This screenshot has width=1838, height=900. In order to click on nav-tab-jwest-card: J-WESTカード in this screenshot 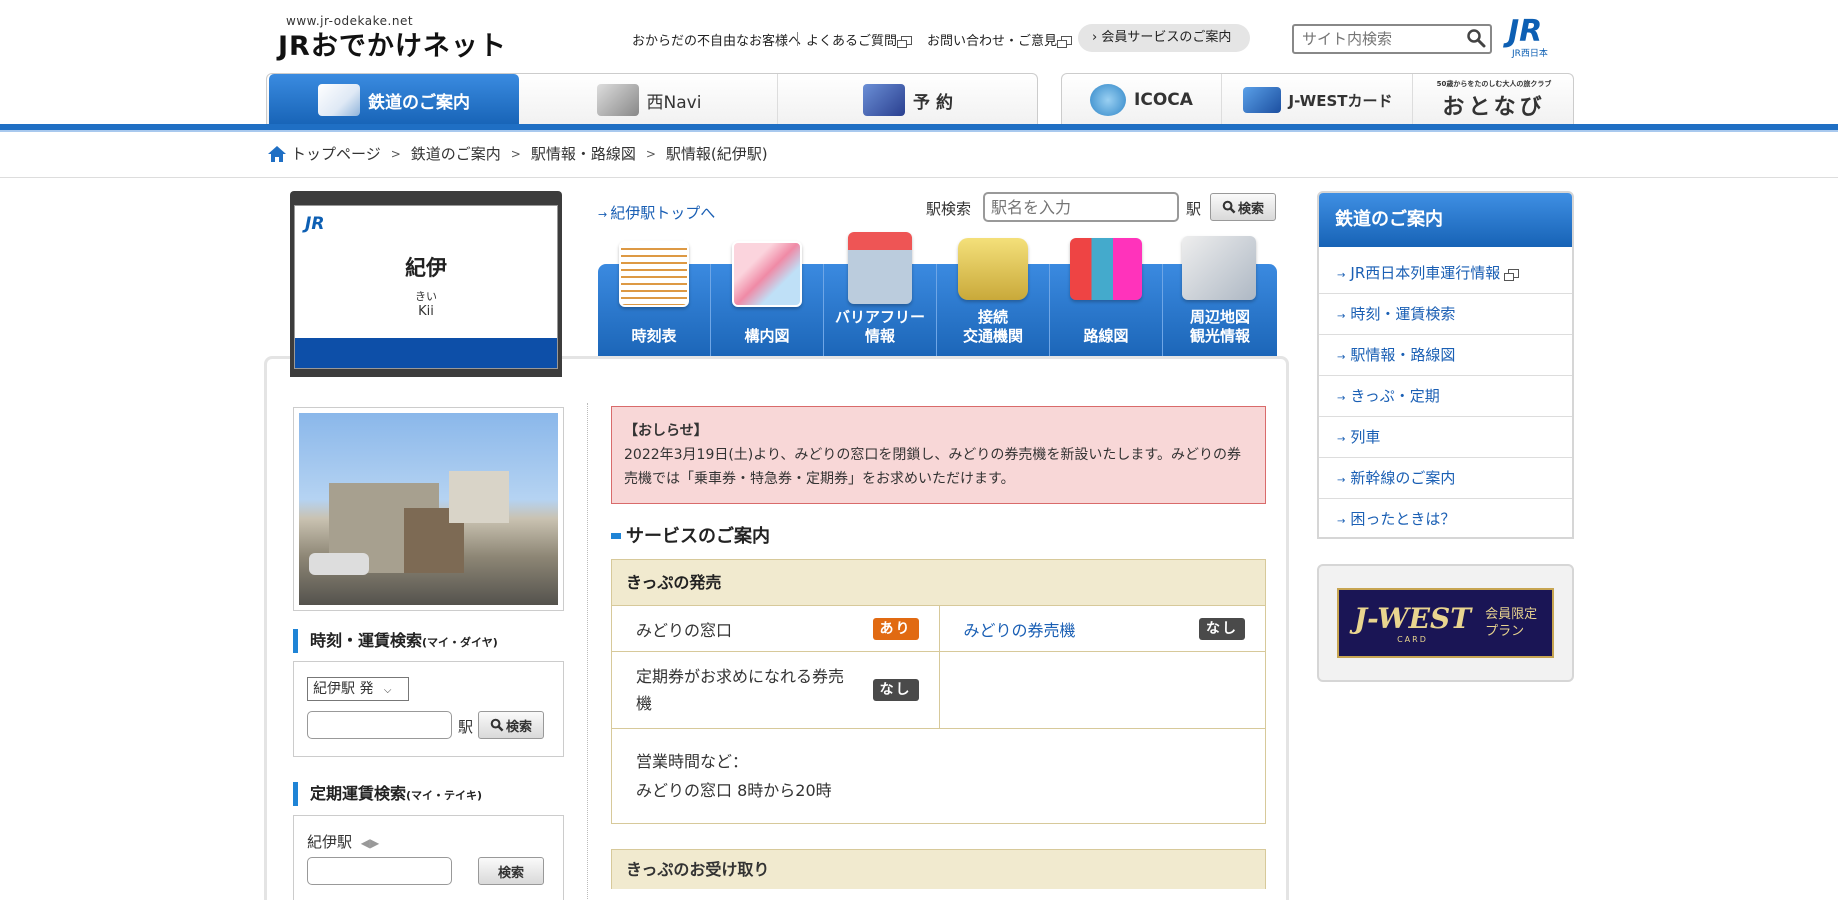, I will do `click(1318, 100)`.